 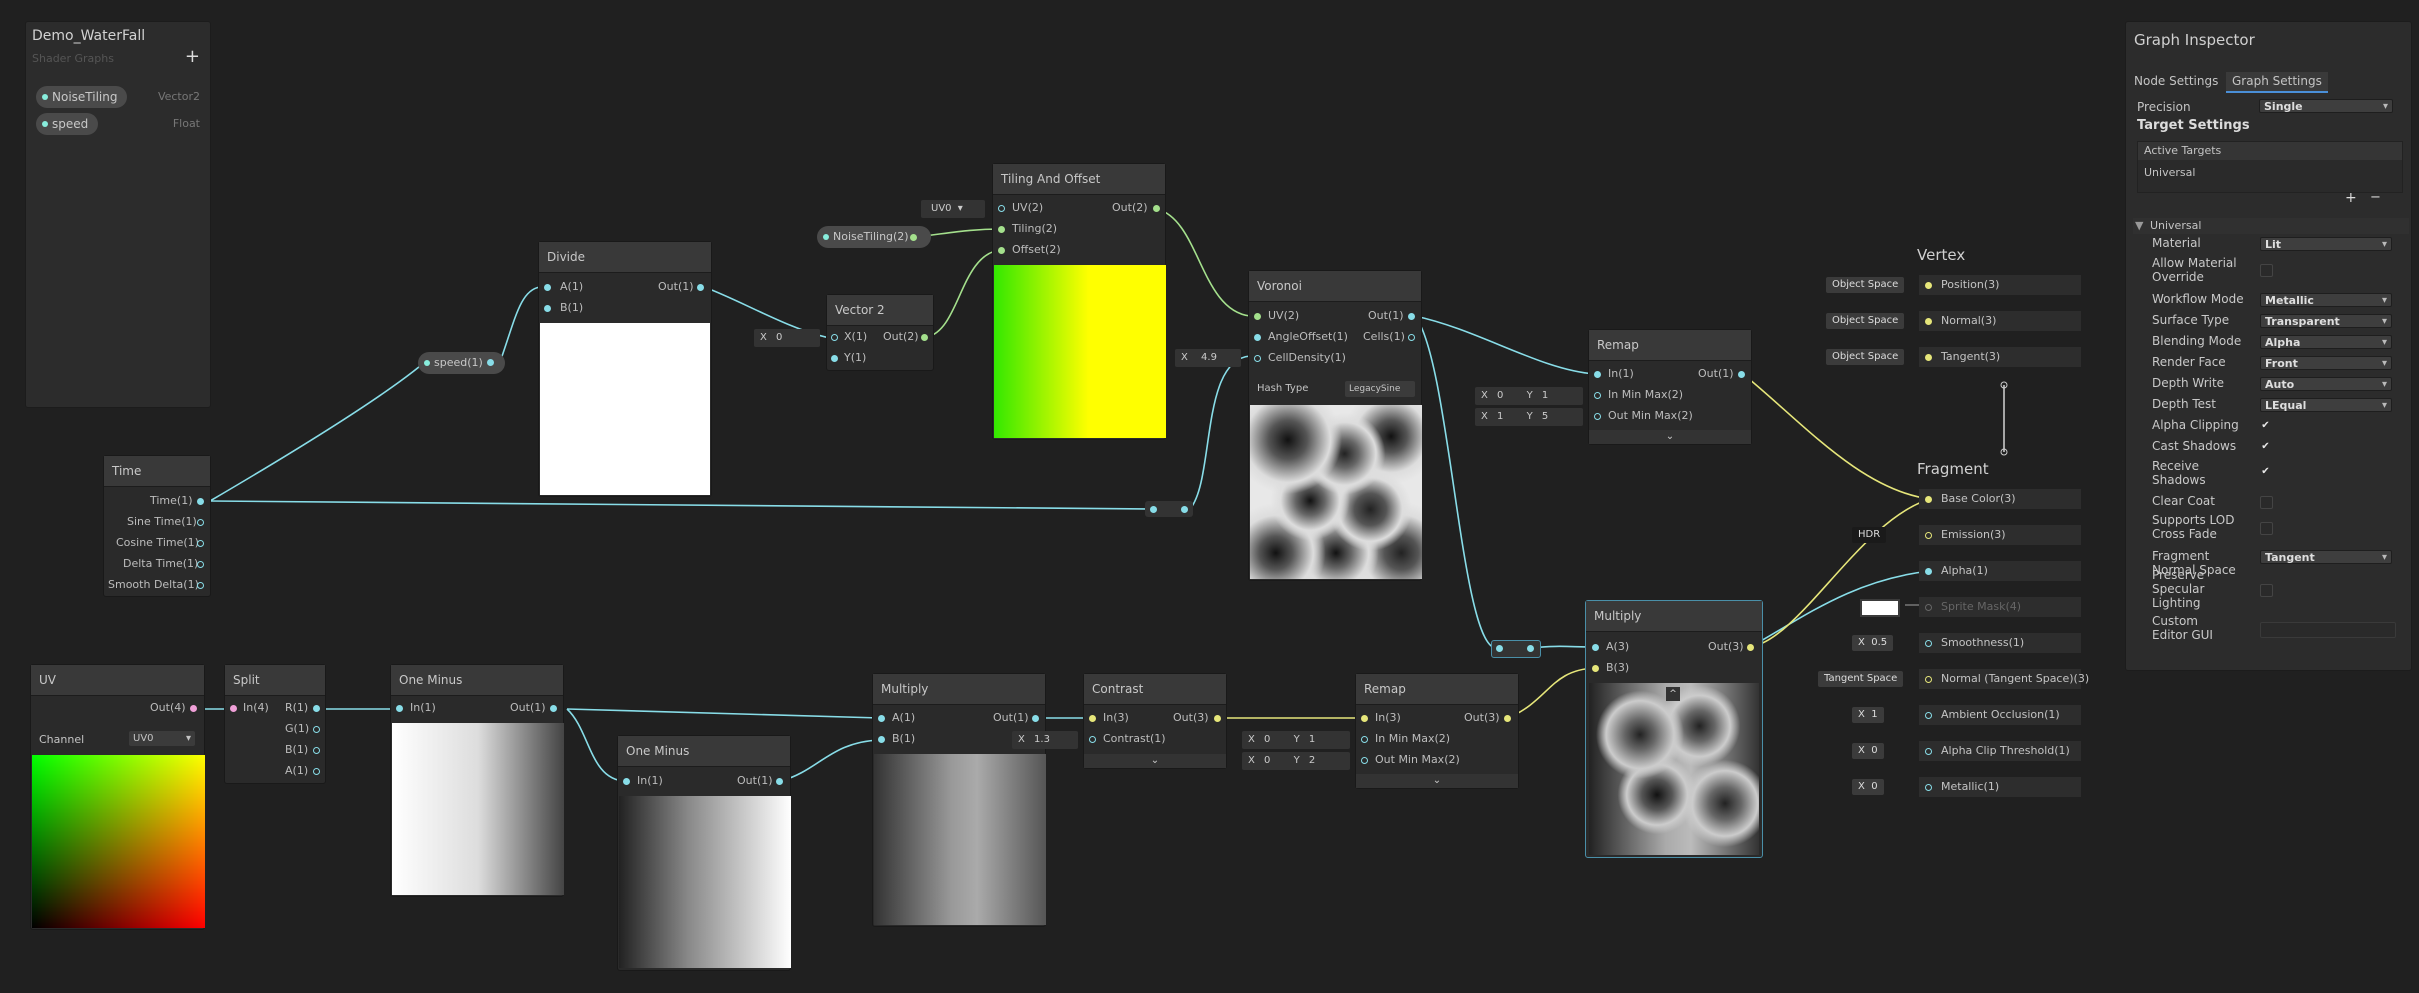 I want to click on remap-outminmax-field: X 0 Y 2, so click(x=1296, y=761).